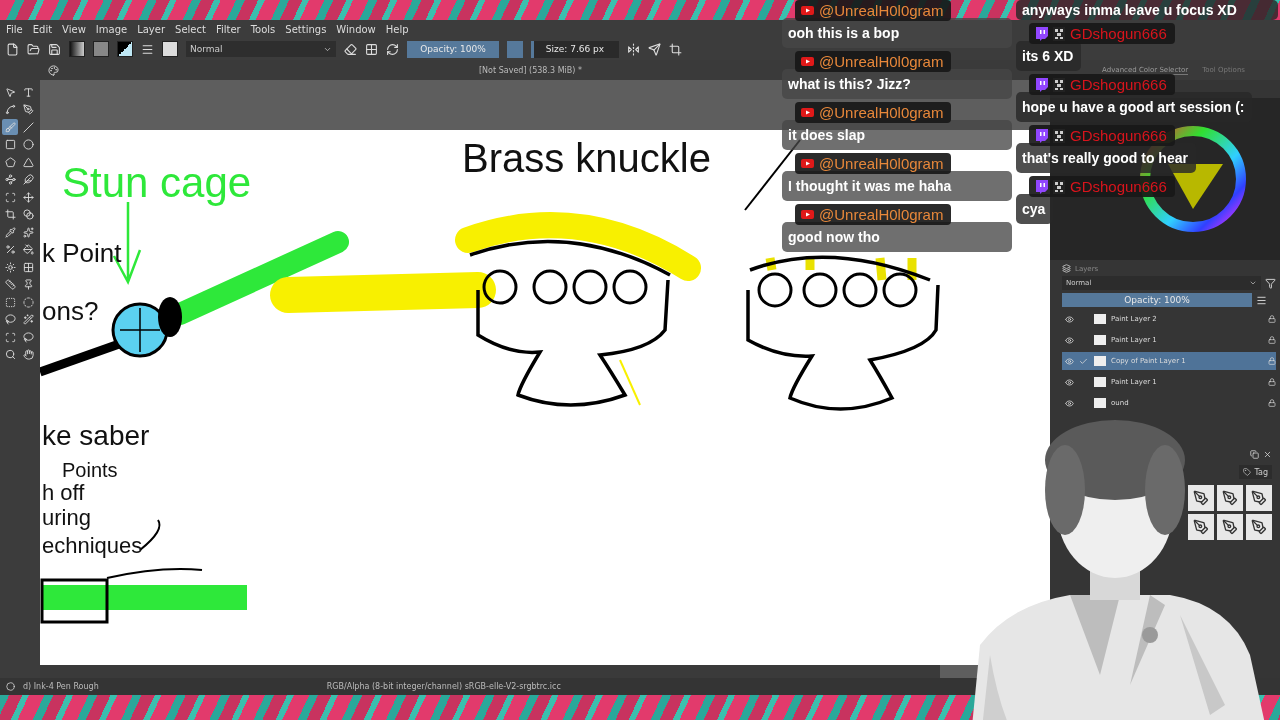  I want to click on pen-icon, so click(28, 109).